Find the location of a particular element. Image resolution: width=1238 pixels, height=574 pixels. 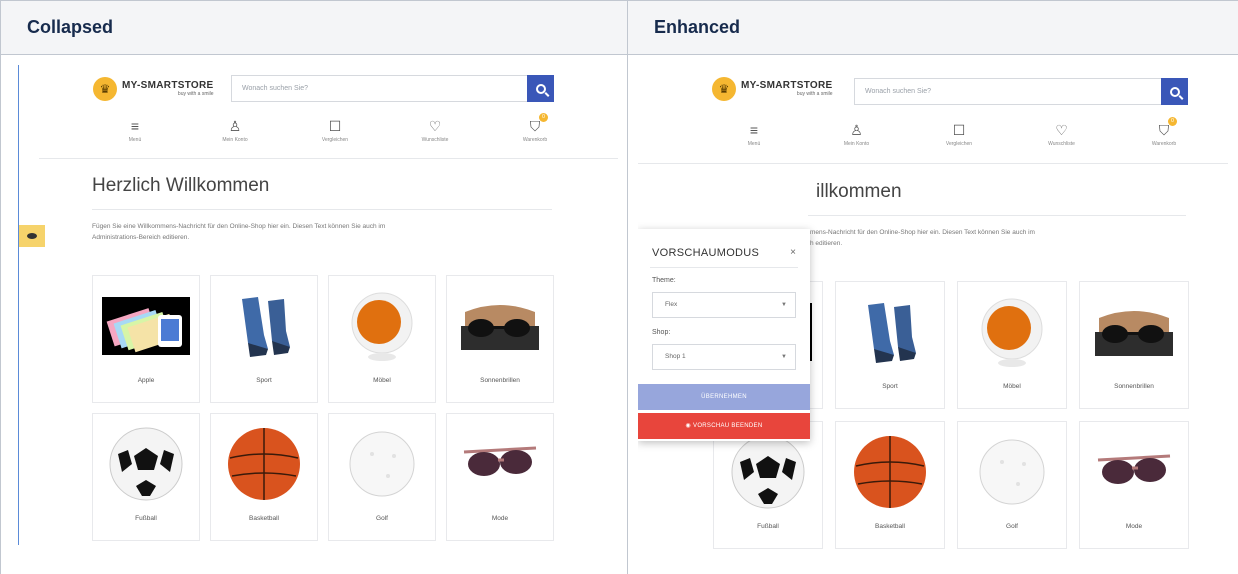

preview-title: VORSCHAUMODUS is located at coordinates (705, 253).